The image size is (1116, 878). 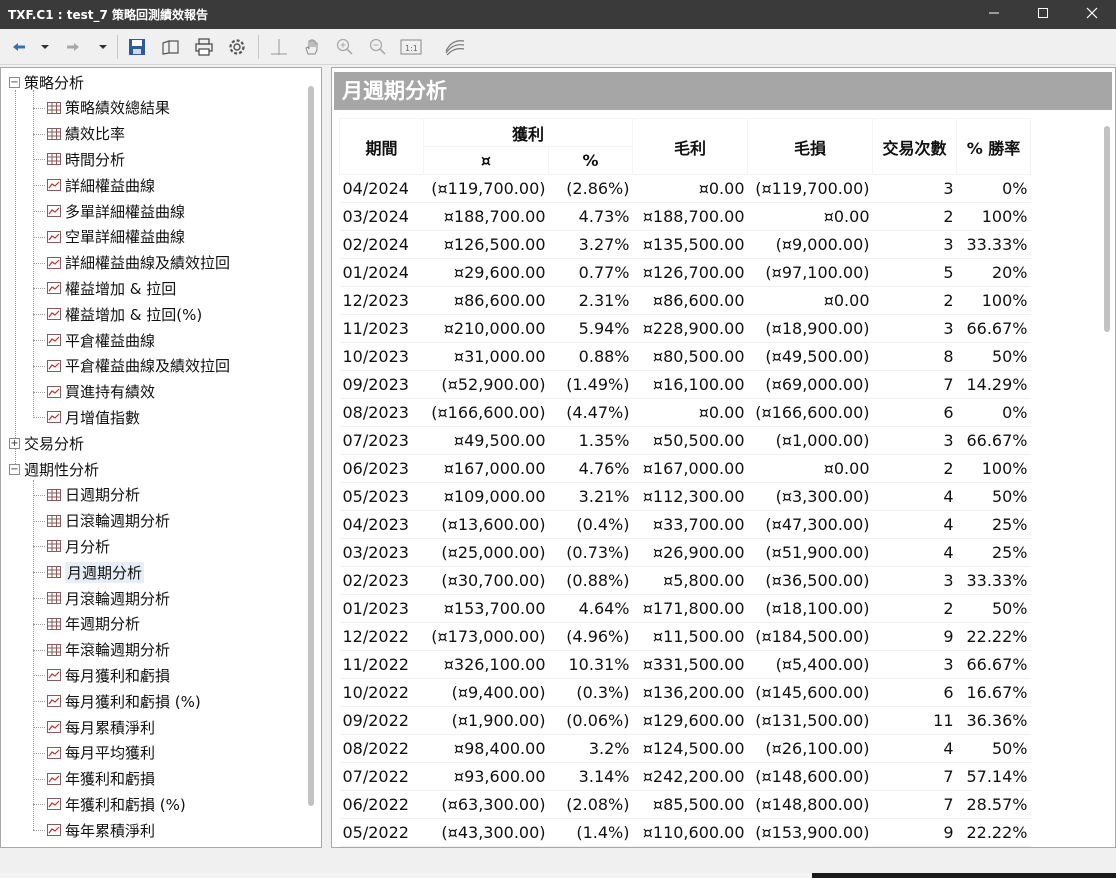 I want to click on maximize-icon, so click(x=1043, y=13).